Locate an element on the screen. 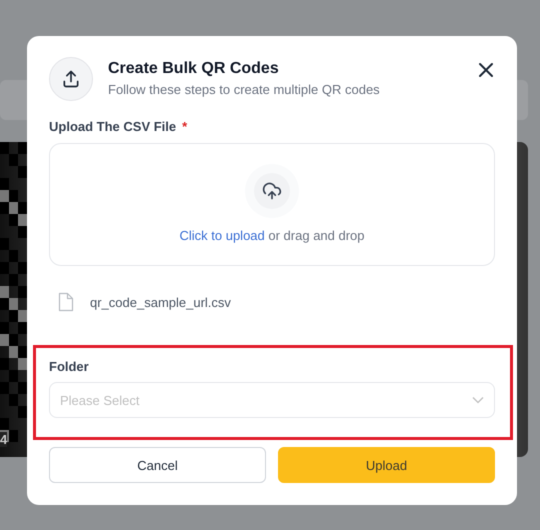  dropzone-text: Click to upload or drag and drop is located at coordinates (272, 235).